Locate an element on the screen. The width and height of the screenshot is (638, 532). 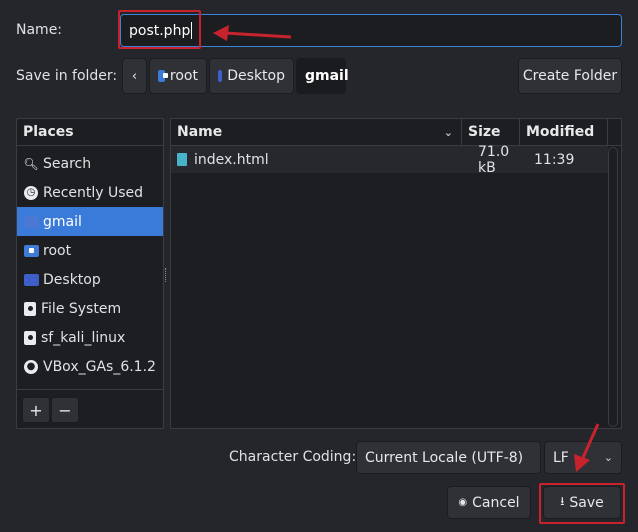
place-recently-used: ◷ Recently Used is located at coordinates (90, 192).